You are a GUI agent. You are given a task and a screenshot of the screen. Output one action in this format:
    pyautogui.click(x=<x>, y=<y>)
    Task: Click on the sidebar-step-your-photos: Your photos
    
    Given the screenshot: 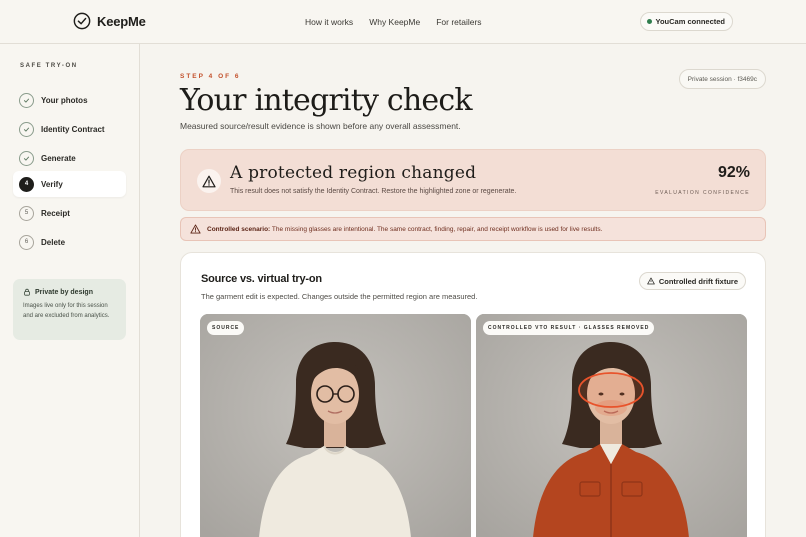 What is the action you would take?
    pyautogui.click(x=69, y=100)
    